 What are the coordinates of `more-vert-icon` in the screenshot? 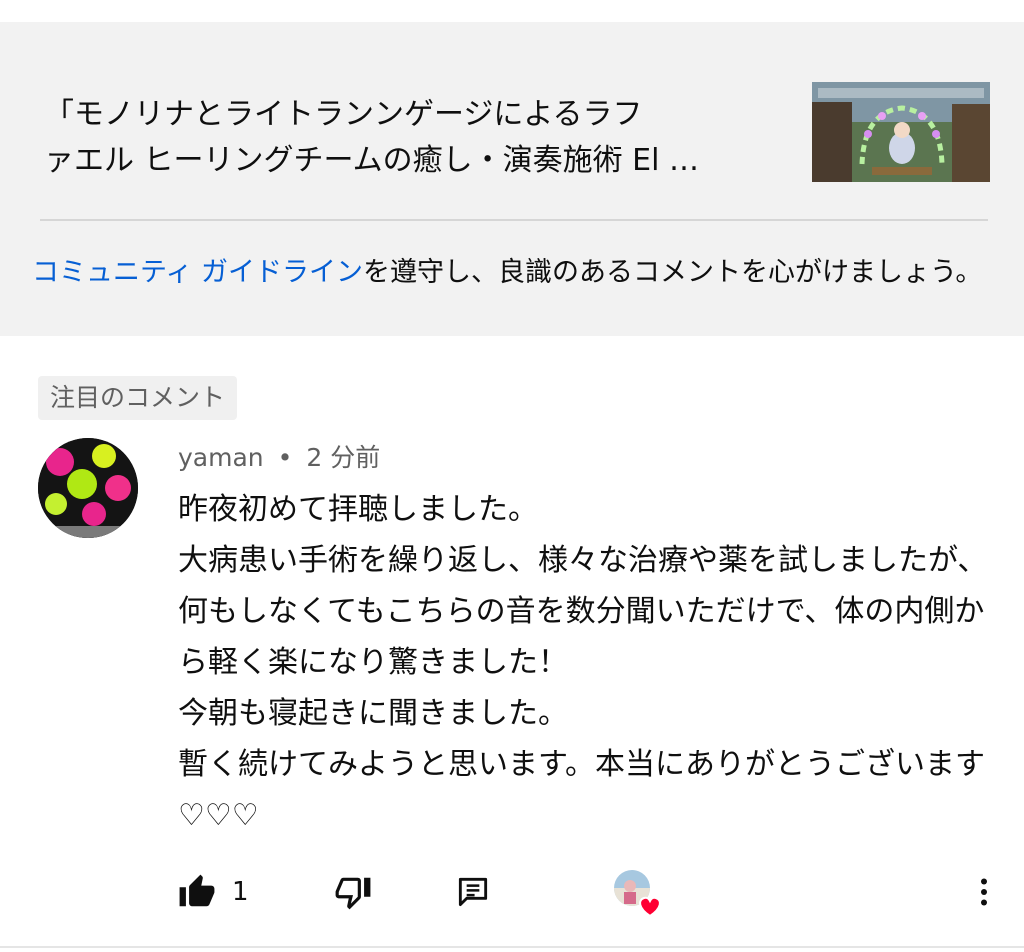 It's located at (984, 892).